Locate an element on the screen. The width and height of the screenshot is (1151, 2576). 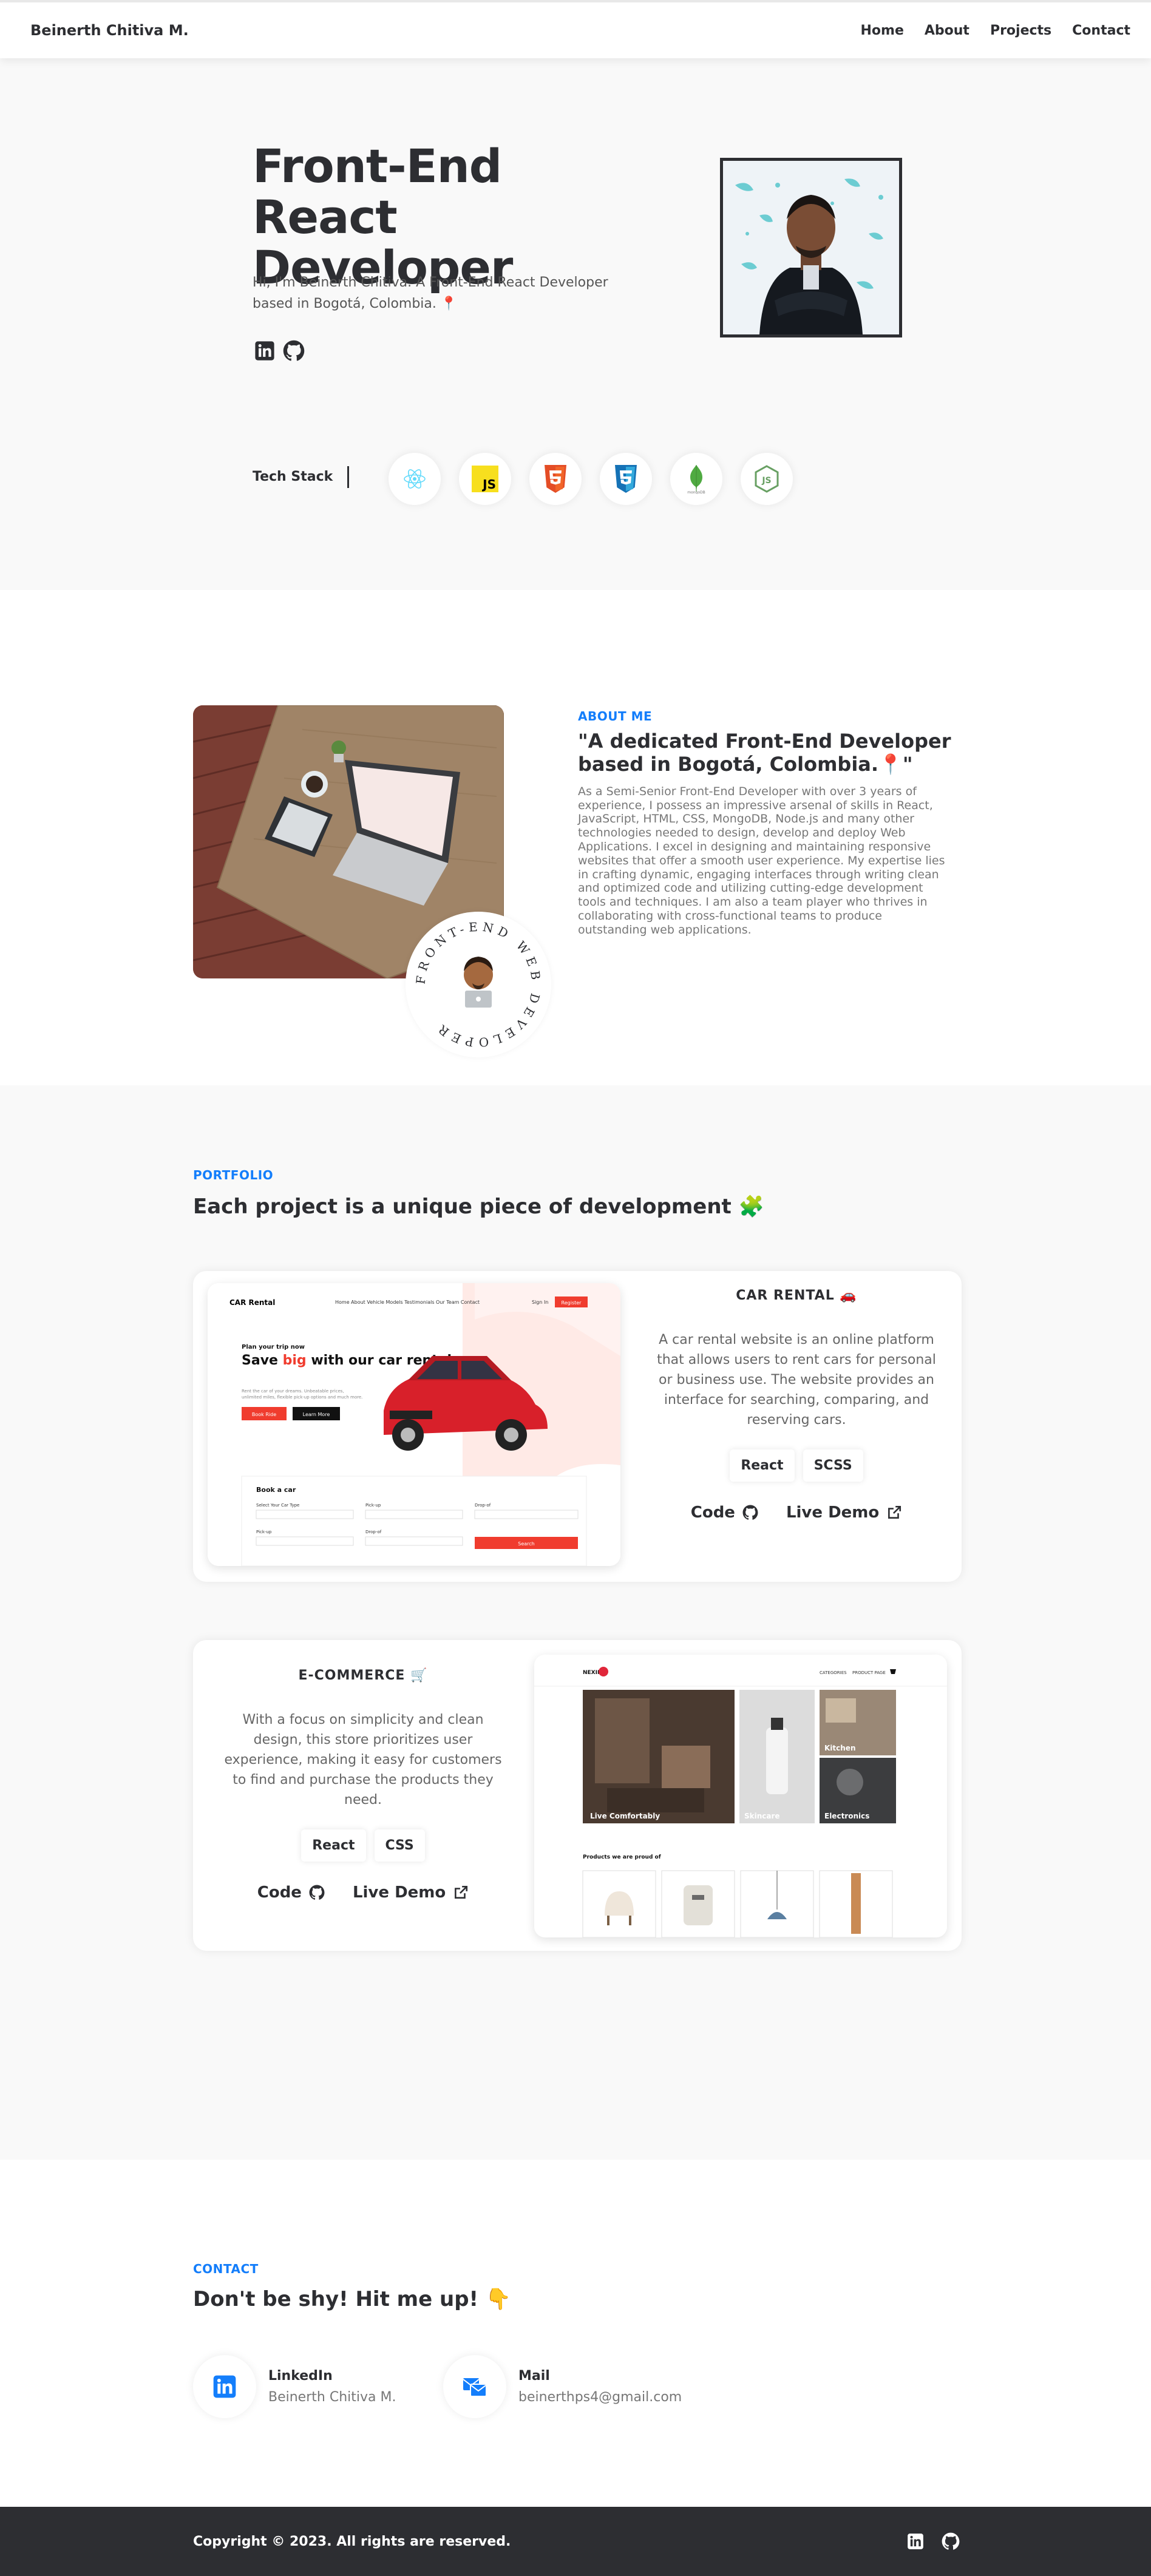
svg-text: Live Comfortably is located at coordinates (625, 1816).